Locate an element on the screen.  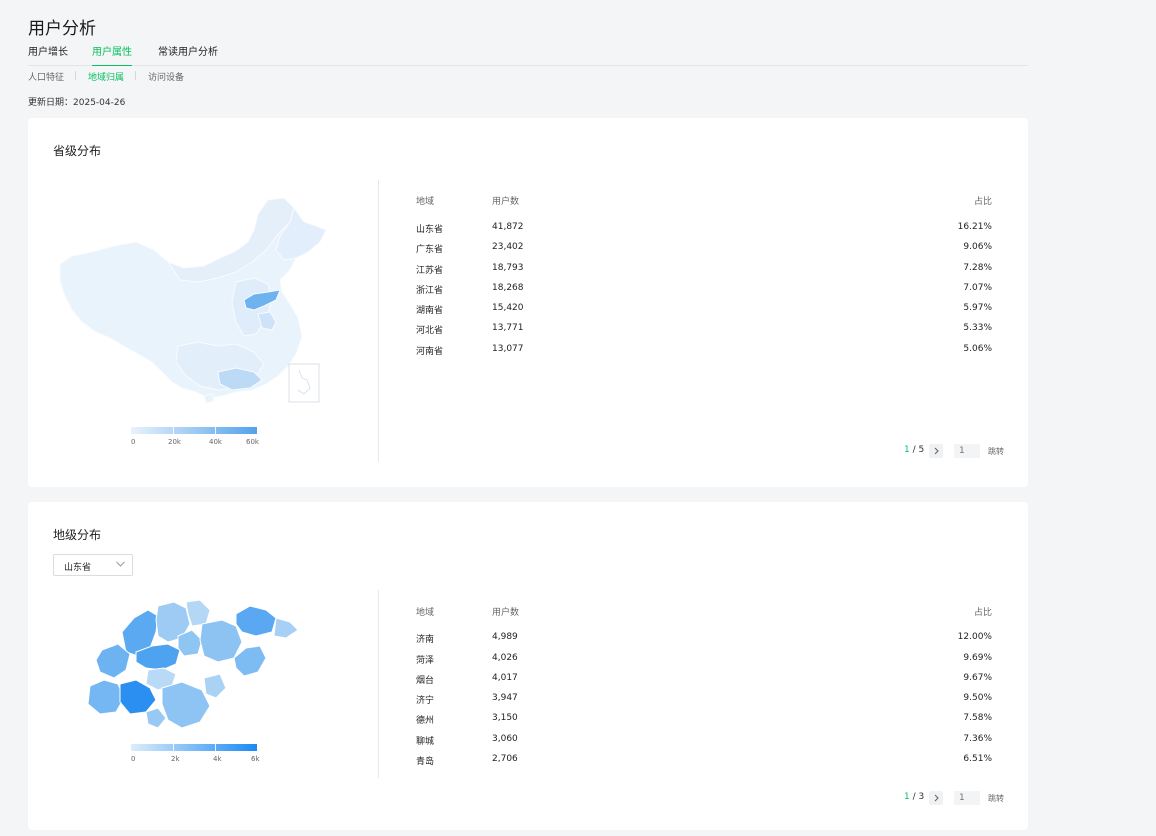
row-users: 15,420 is located at coordinates (508, 308).